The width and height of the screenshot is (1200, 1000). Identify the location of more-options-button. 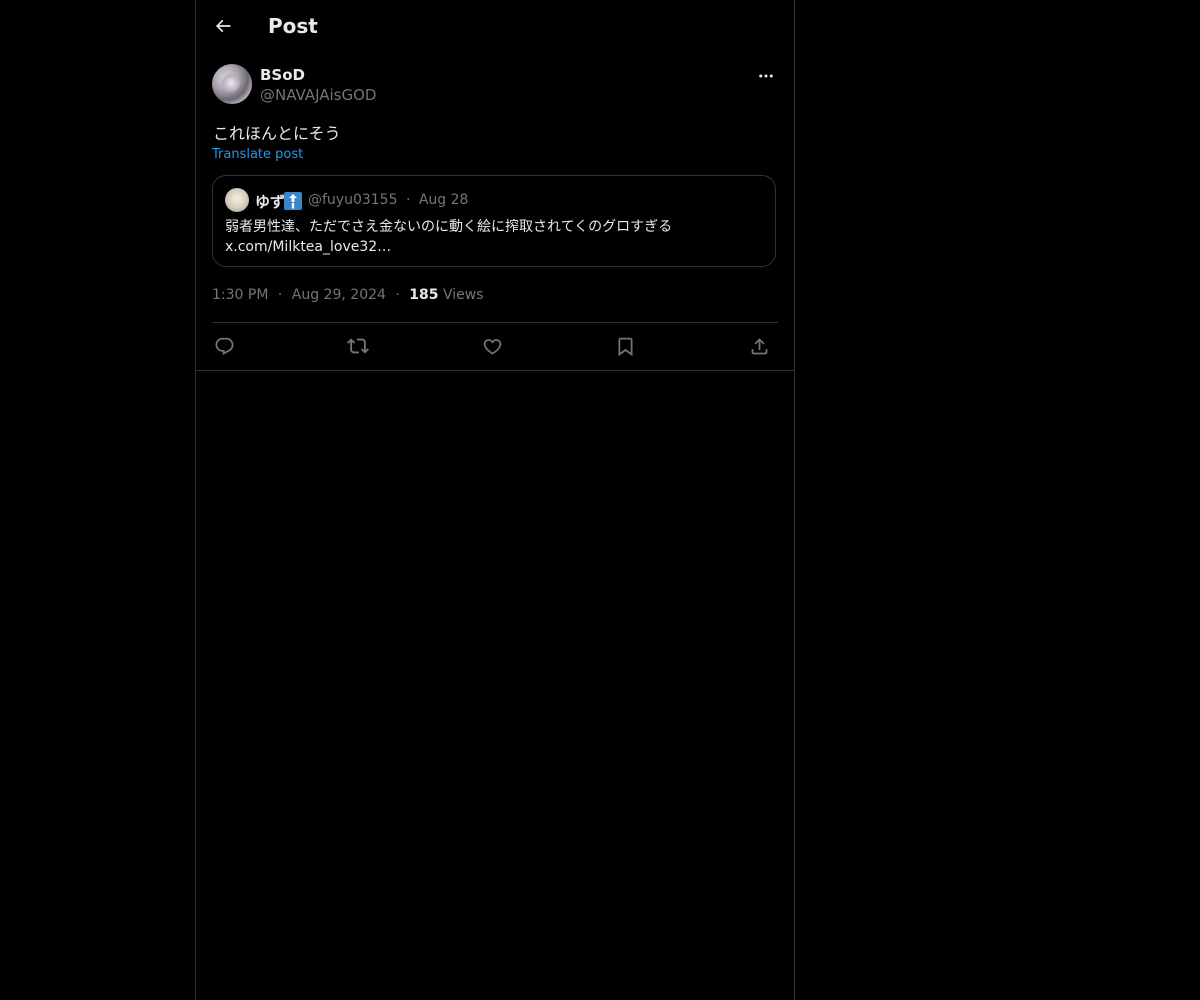
(766, 76).